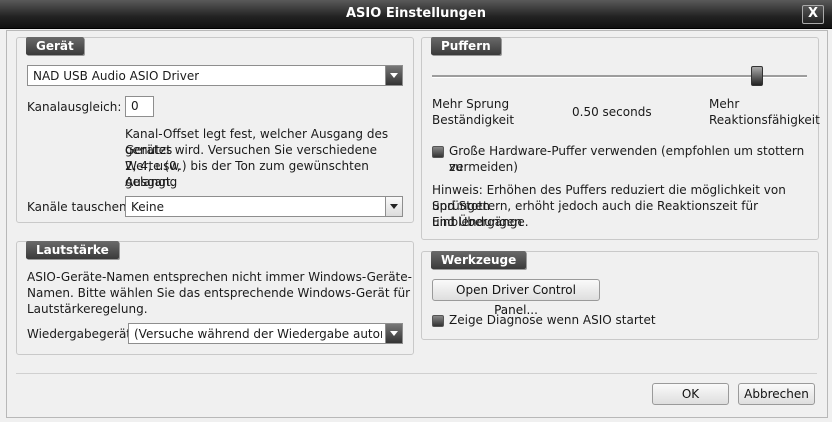 The image size is (832, 422). What do you see at coordinates (480, 222) in the screenshot?
I see `buffer-hint-line-3: und Übergänge.` at bounding box center [480, 222].